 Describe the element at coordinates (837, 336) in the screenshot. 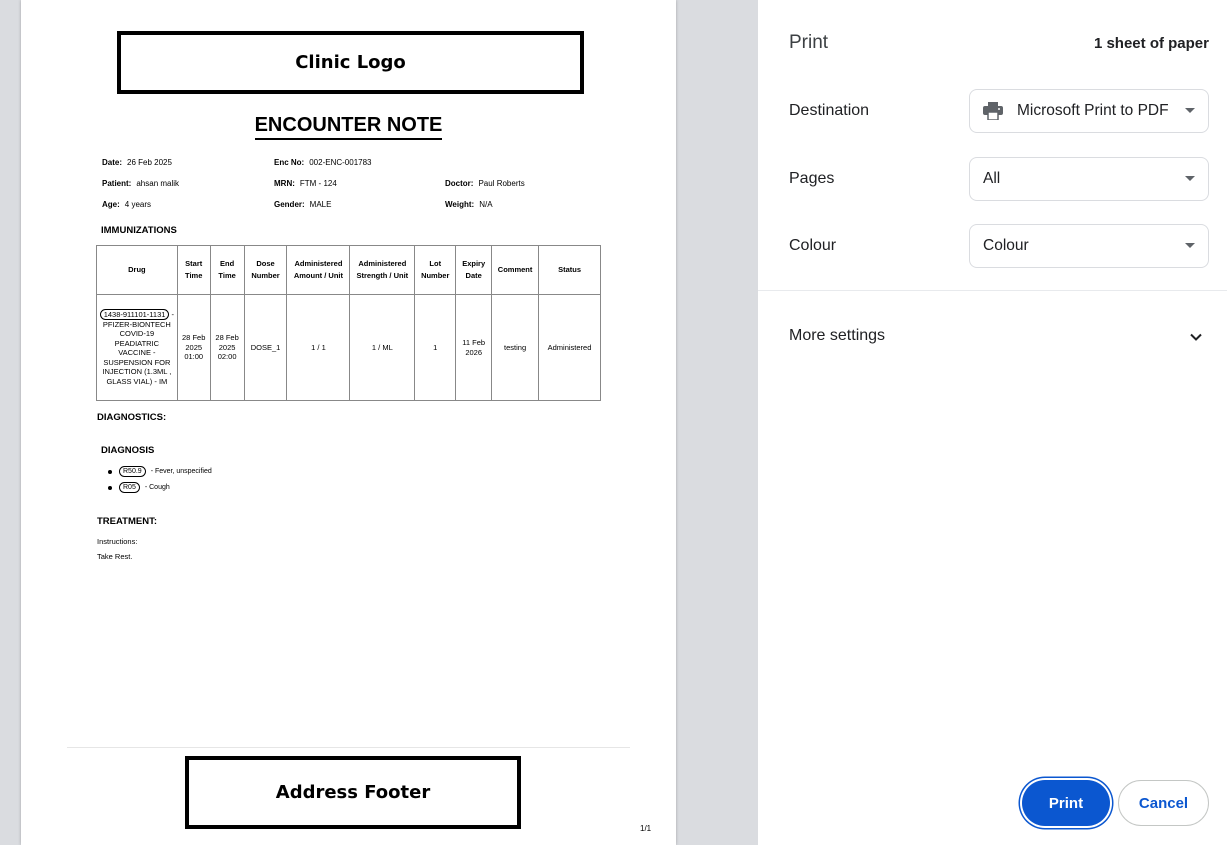

I see `more-settings-toggle: More settings` at that location.